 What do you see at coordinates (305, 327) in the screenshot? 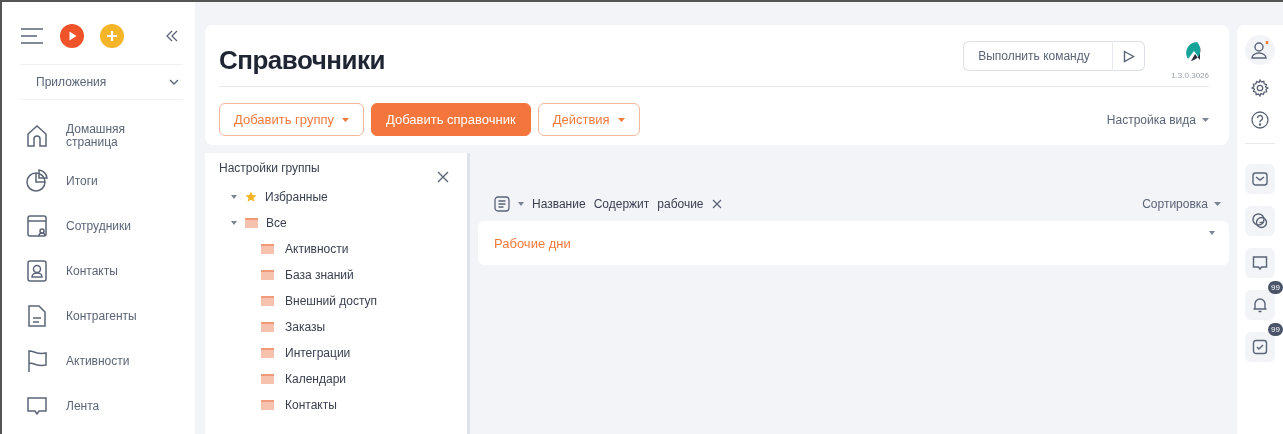
I see `tree-item: Заказы` at bounding box center [305, 327].